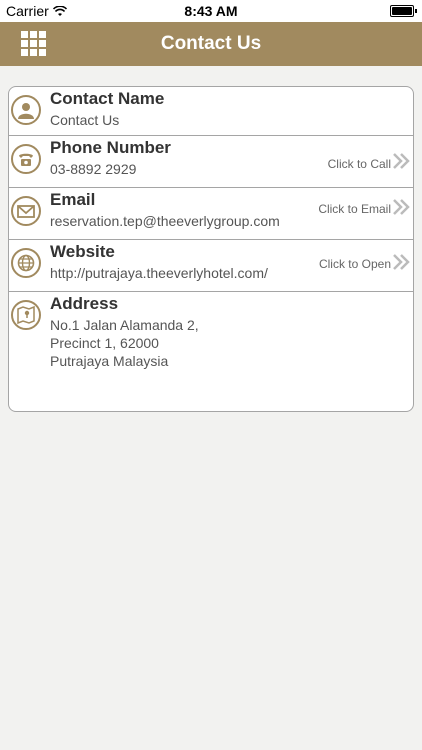 The width and height of the screenshot is (422, 750). What do you see at coordinates (26, 315) in the screenshot?
I see `map-pin-icon` at bounding box center [26, 315].